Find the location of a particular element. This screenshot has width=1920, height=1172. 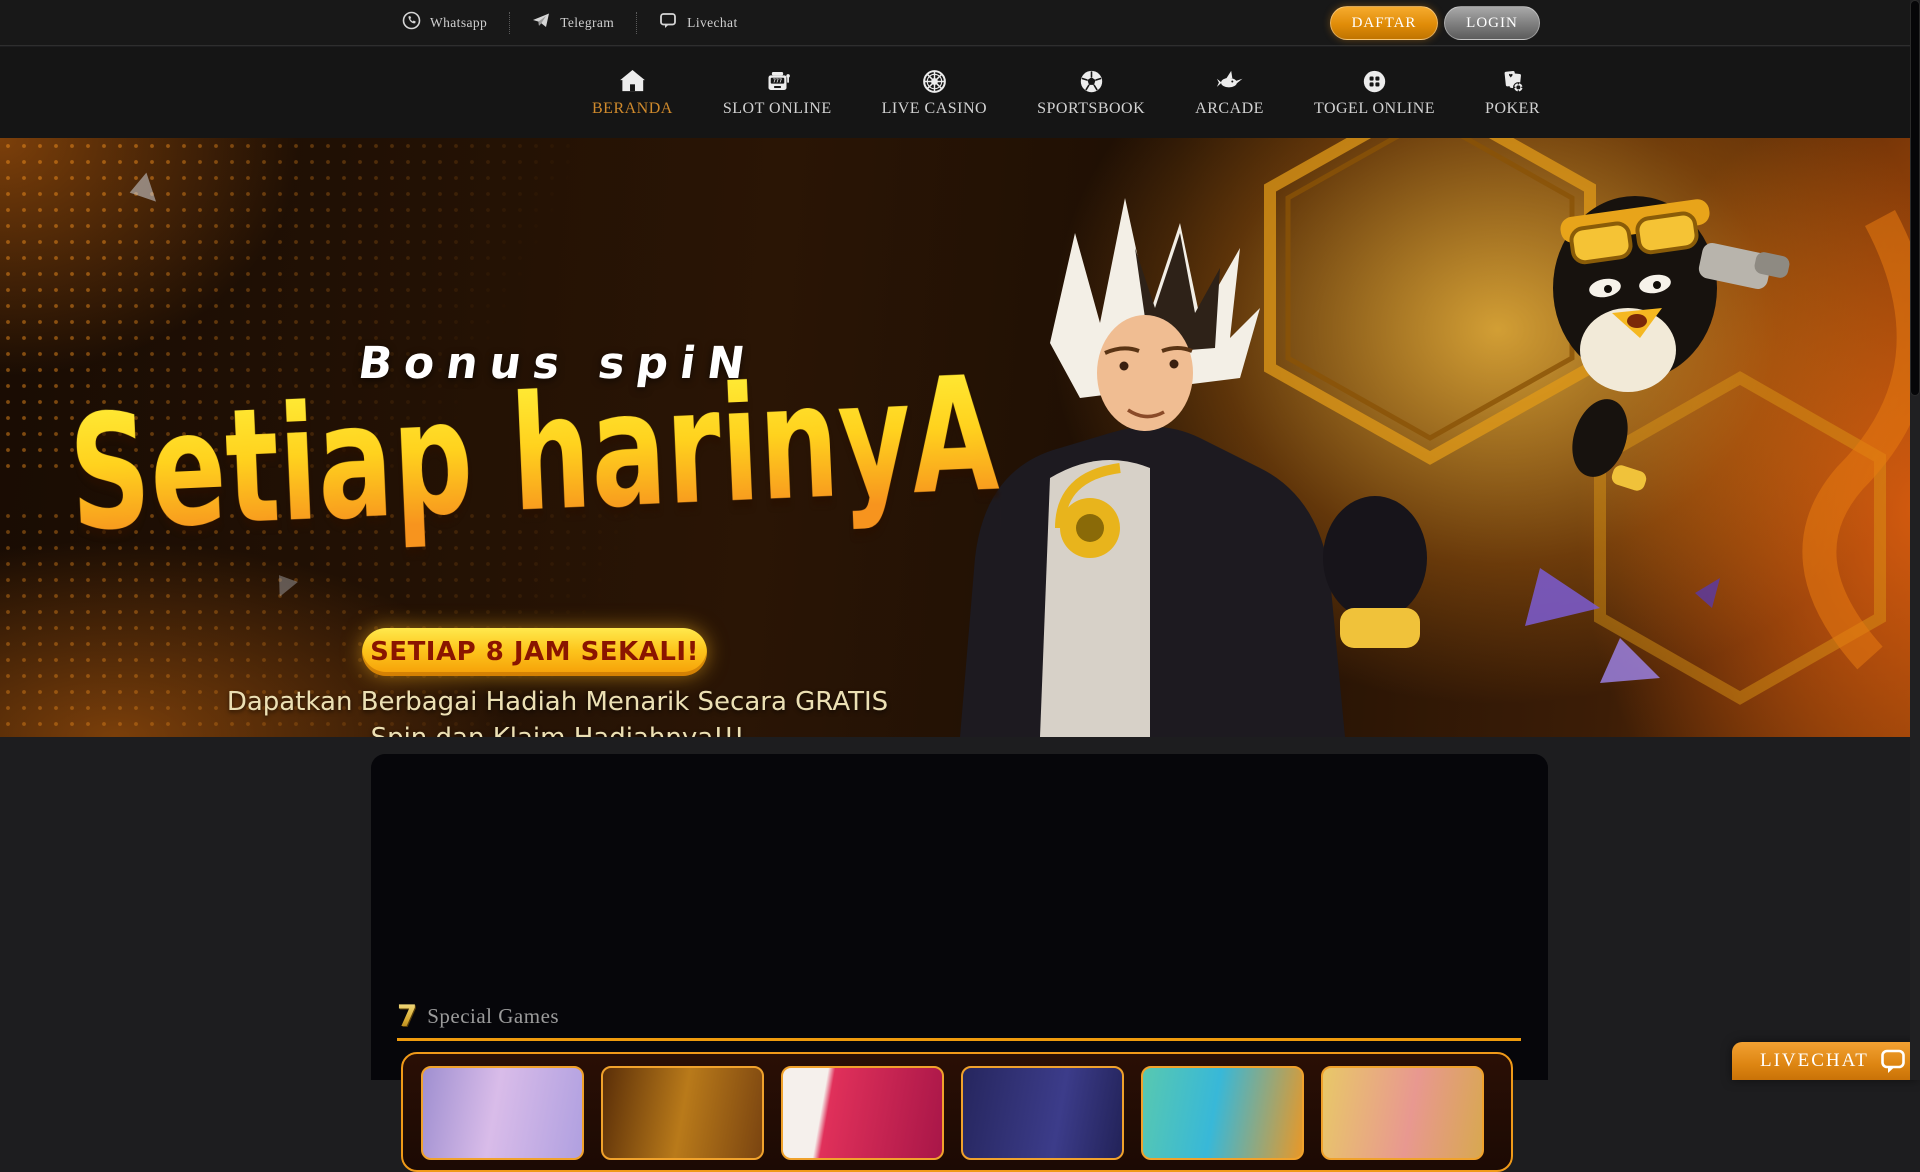

topbar-container: Whatsapp Telegram Livechat DAFTAR LOGIN is located at coordinates (960, 23).